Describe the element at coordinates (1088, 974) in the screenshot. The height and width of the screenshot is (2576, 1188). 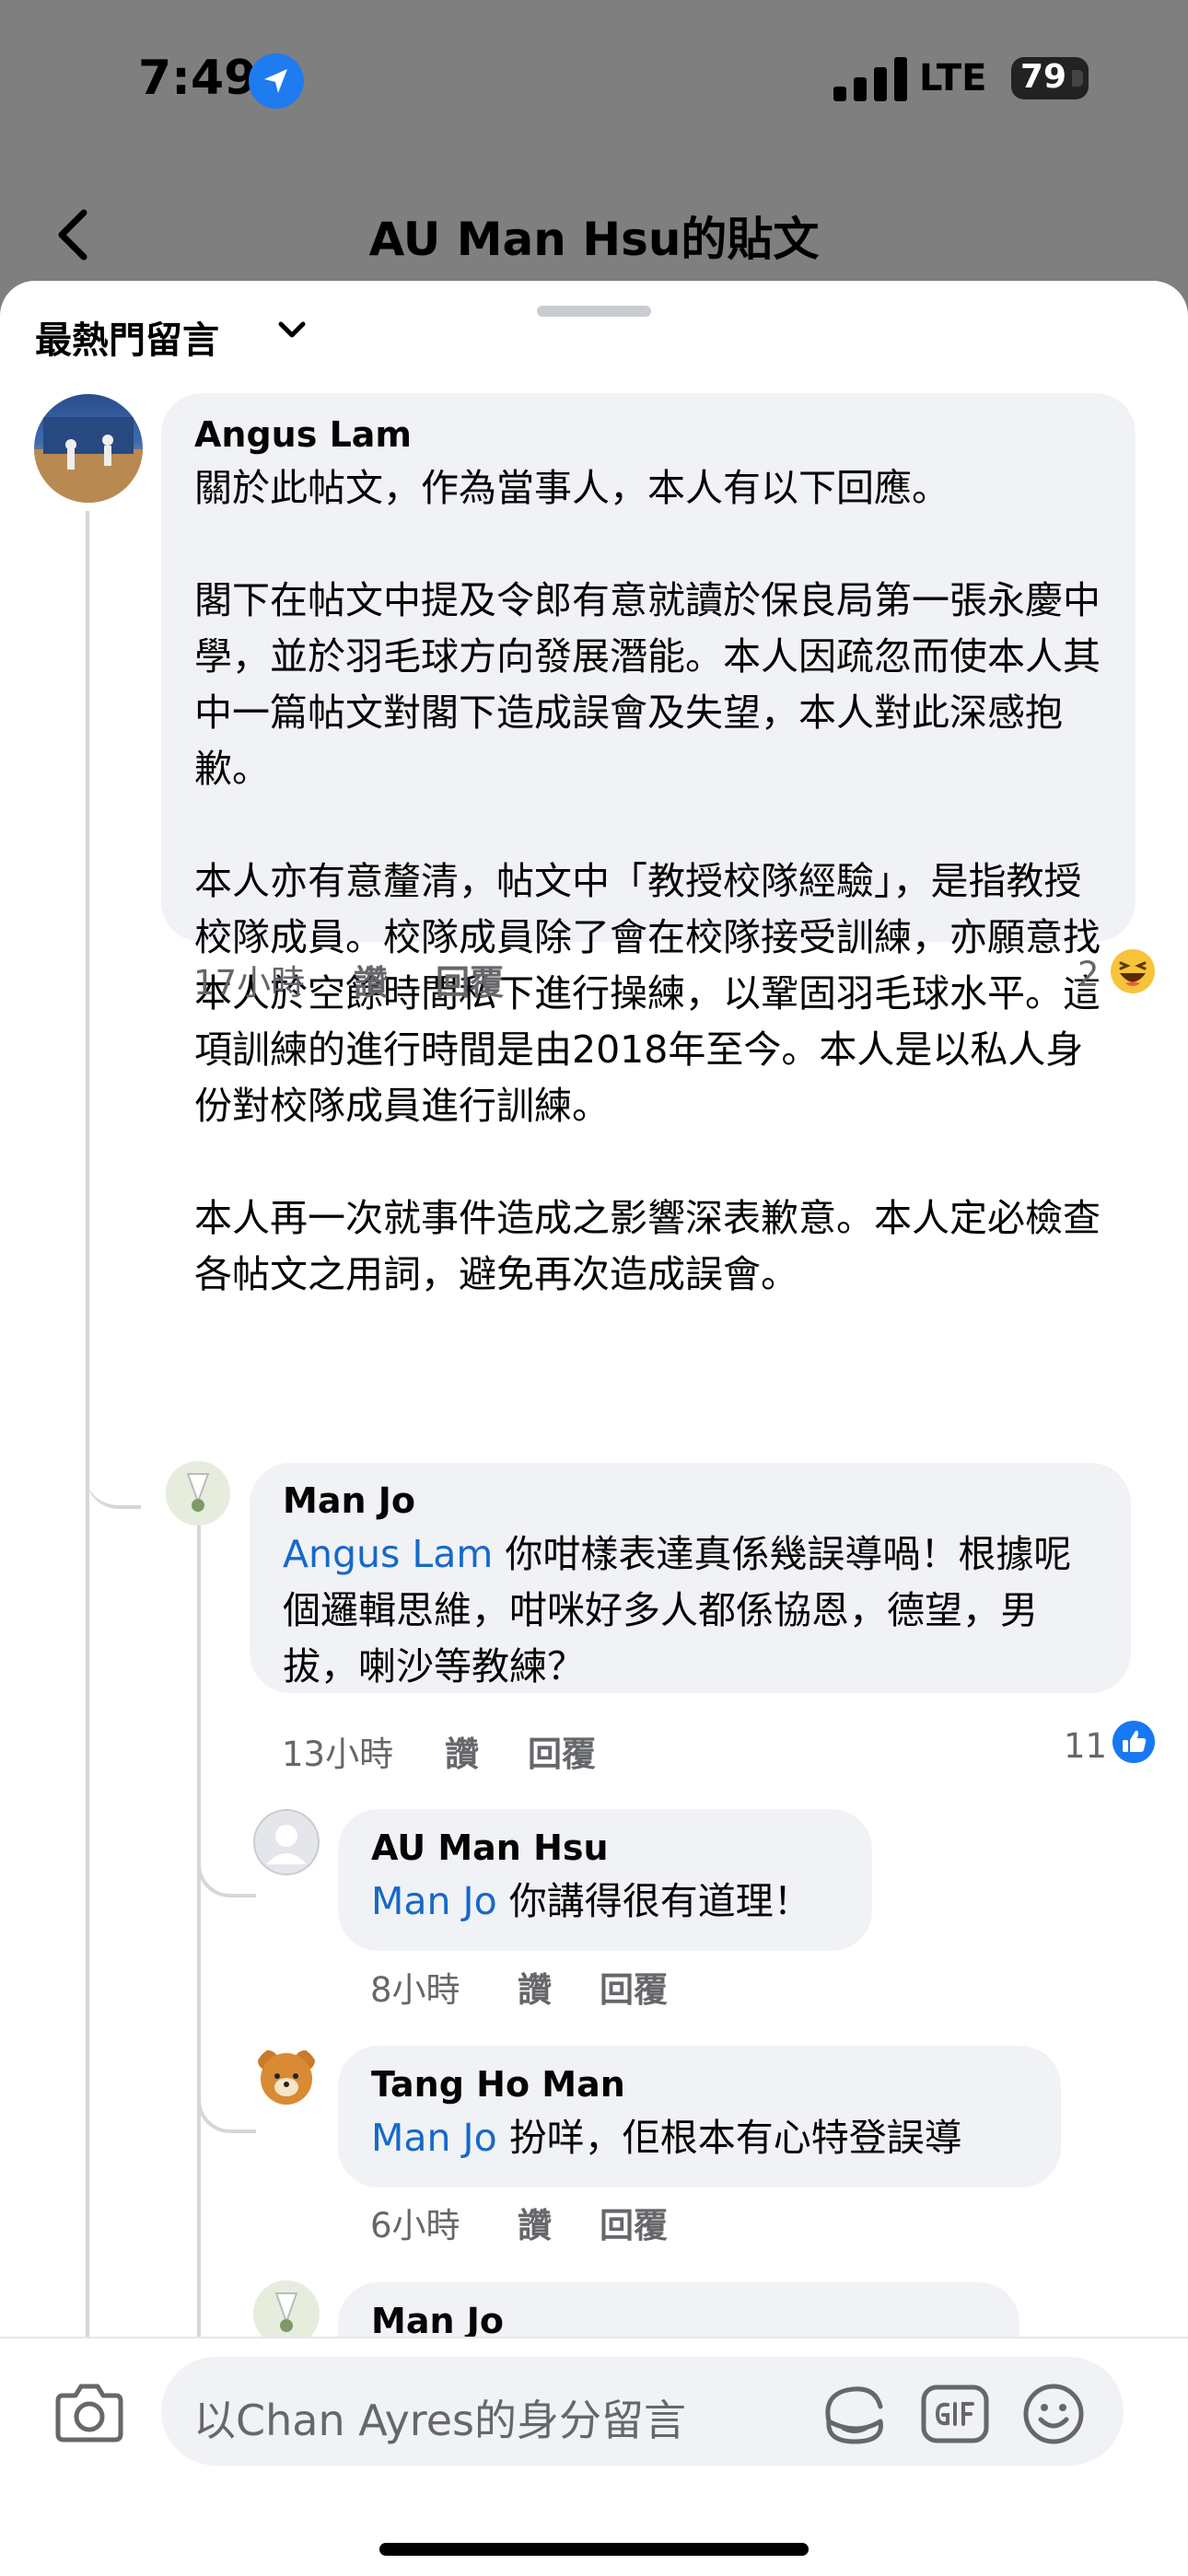
I see `reaction-count: 2` at that location.